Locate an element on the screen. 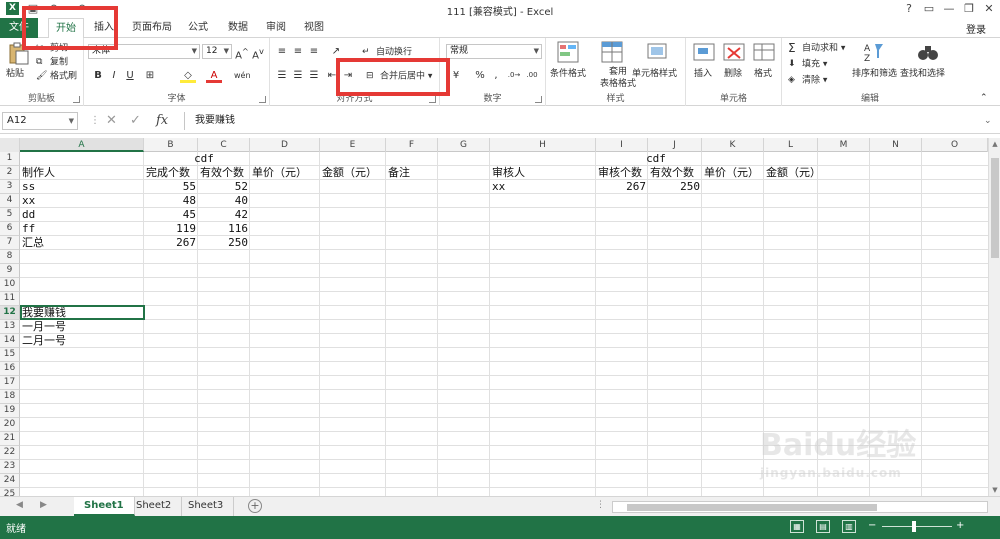 The height and width of the screenshot is (539, 1000). tab-formulas: 公式 is located at coordinates (198, 28).